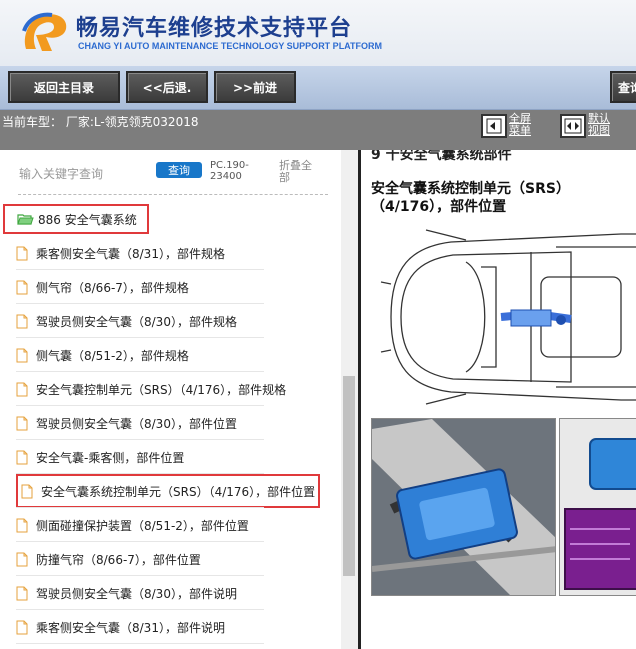 Image resolution: width=636 pixels, height=649 pixels. What do you see at coordinates (136, 593) in the screenshot?
I see `tree-item-label: 驾驶员侧安全气囊（8/30），部件说明` at bounding box center [136, 593].